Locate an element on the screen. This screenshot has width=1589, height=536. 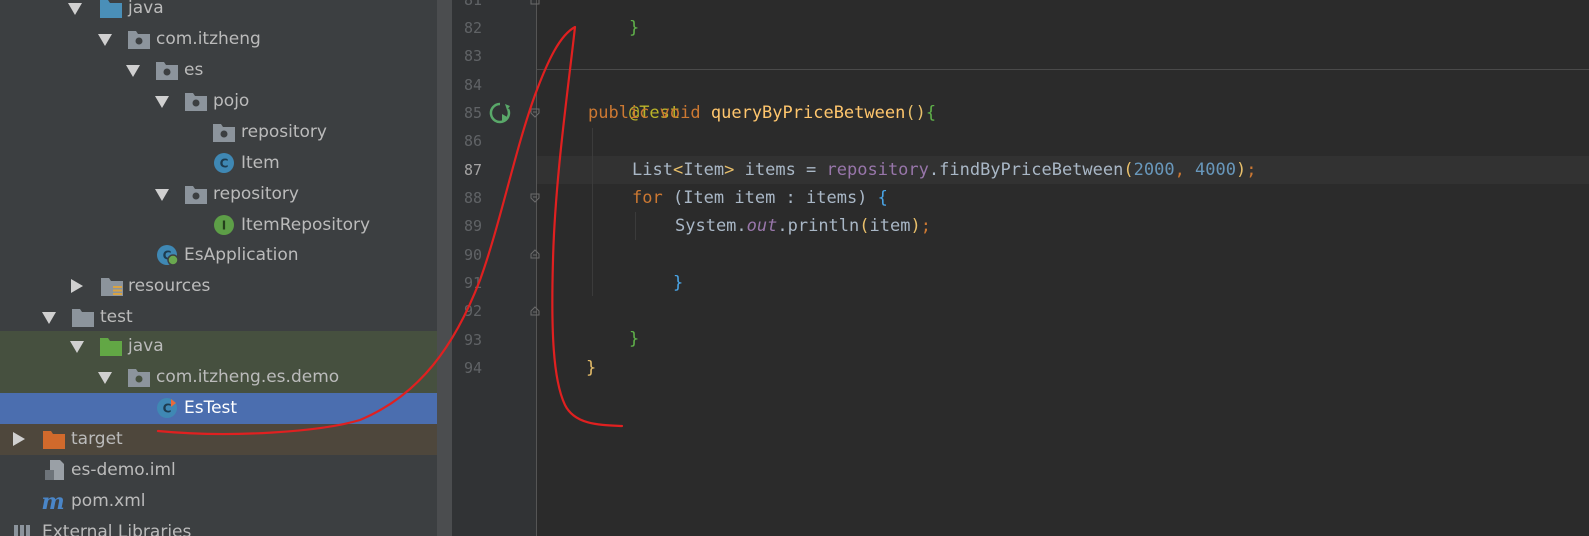
line-number: 93 is located at coordinates (472, 340).